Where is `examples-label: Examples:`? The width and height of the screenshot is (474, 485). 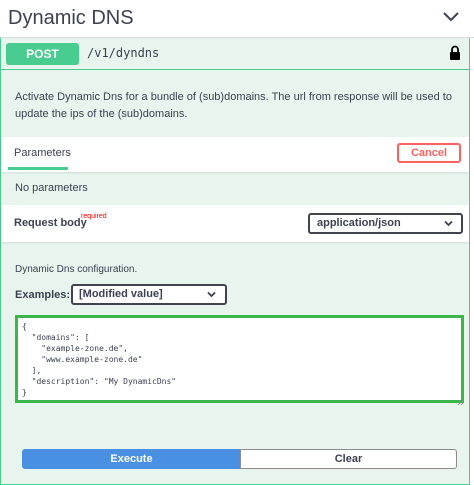 examples-label: Examples: is located at coordinates (43, 295).